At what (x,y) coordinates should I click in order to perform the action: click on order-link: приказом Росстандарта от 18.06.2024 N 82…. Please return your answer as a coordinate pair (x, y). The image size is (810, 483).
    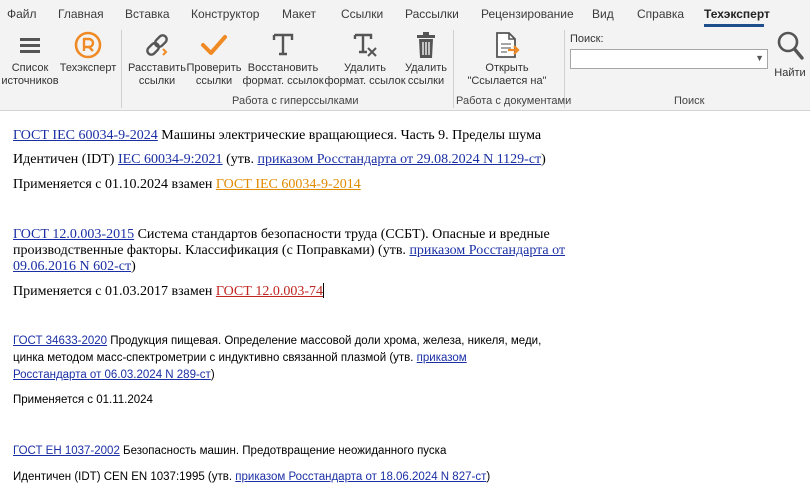
    Looking at the image, I should click on (360, 477).